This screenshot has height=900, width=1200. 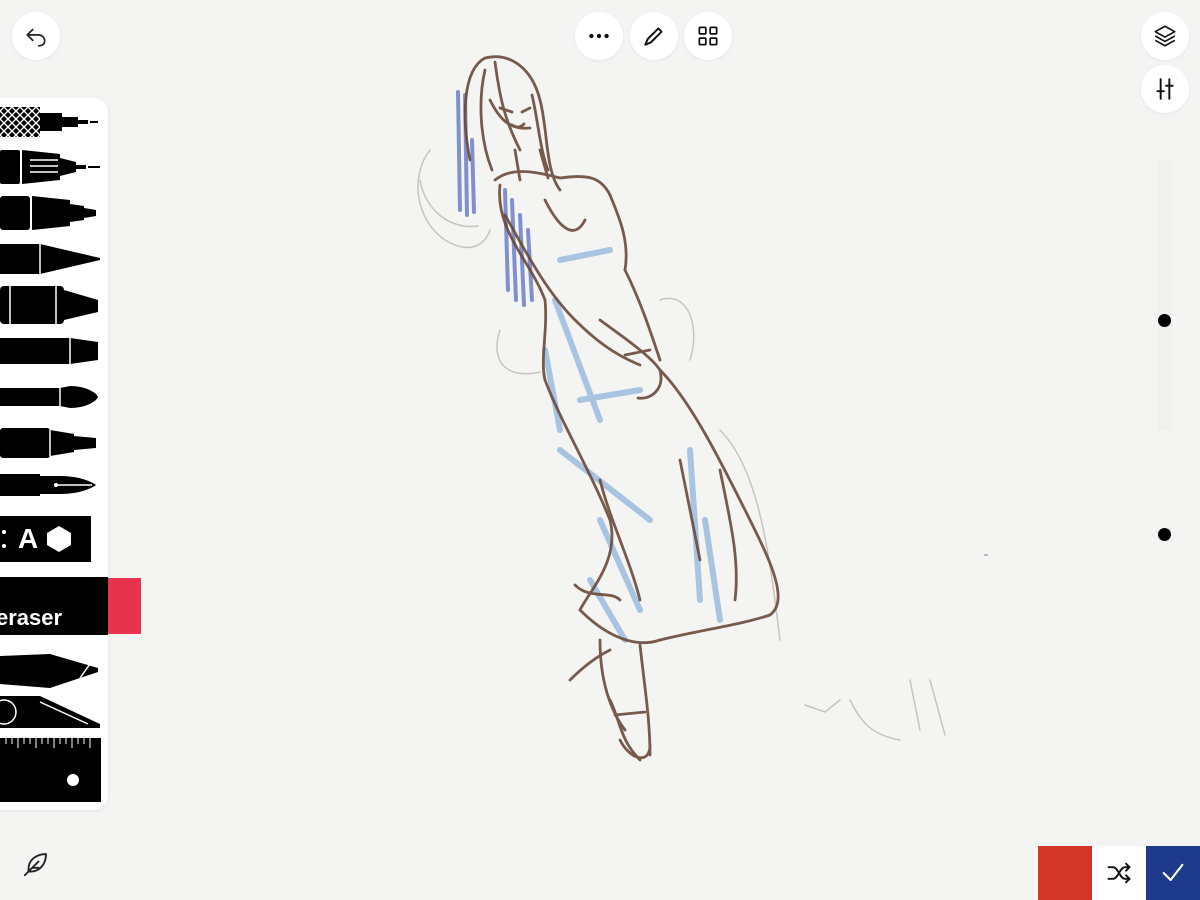 What do you see at coordinates (1164, 320) in the screenshot?
I see `slider-handle-top` at bounding box center [1164, 320].